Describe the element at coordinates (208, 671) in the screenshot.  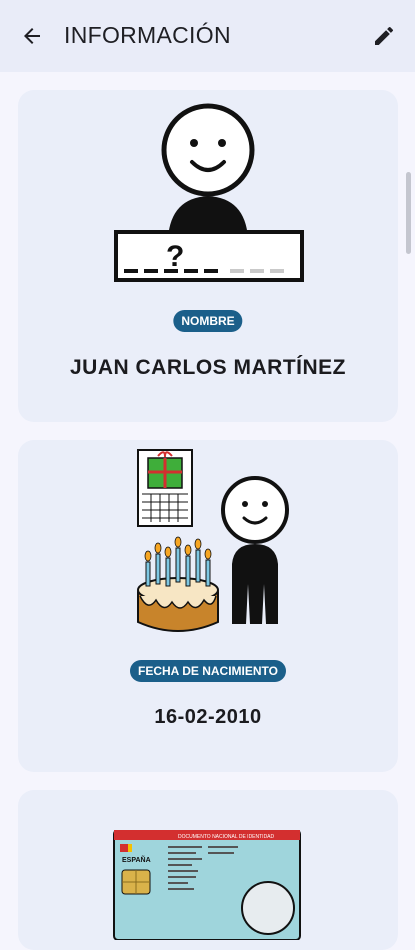
I see `birthdate-badge: FECHA DE NACIMIENTO` at that location.